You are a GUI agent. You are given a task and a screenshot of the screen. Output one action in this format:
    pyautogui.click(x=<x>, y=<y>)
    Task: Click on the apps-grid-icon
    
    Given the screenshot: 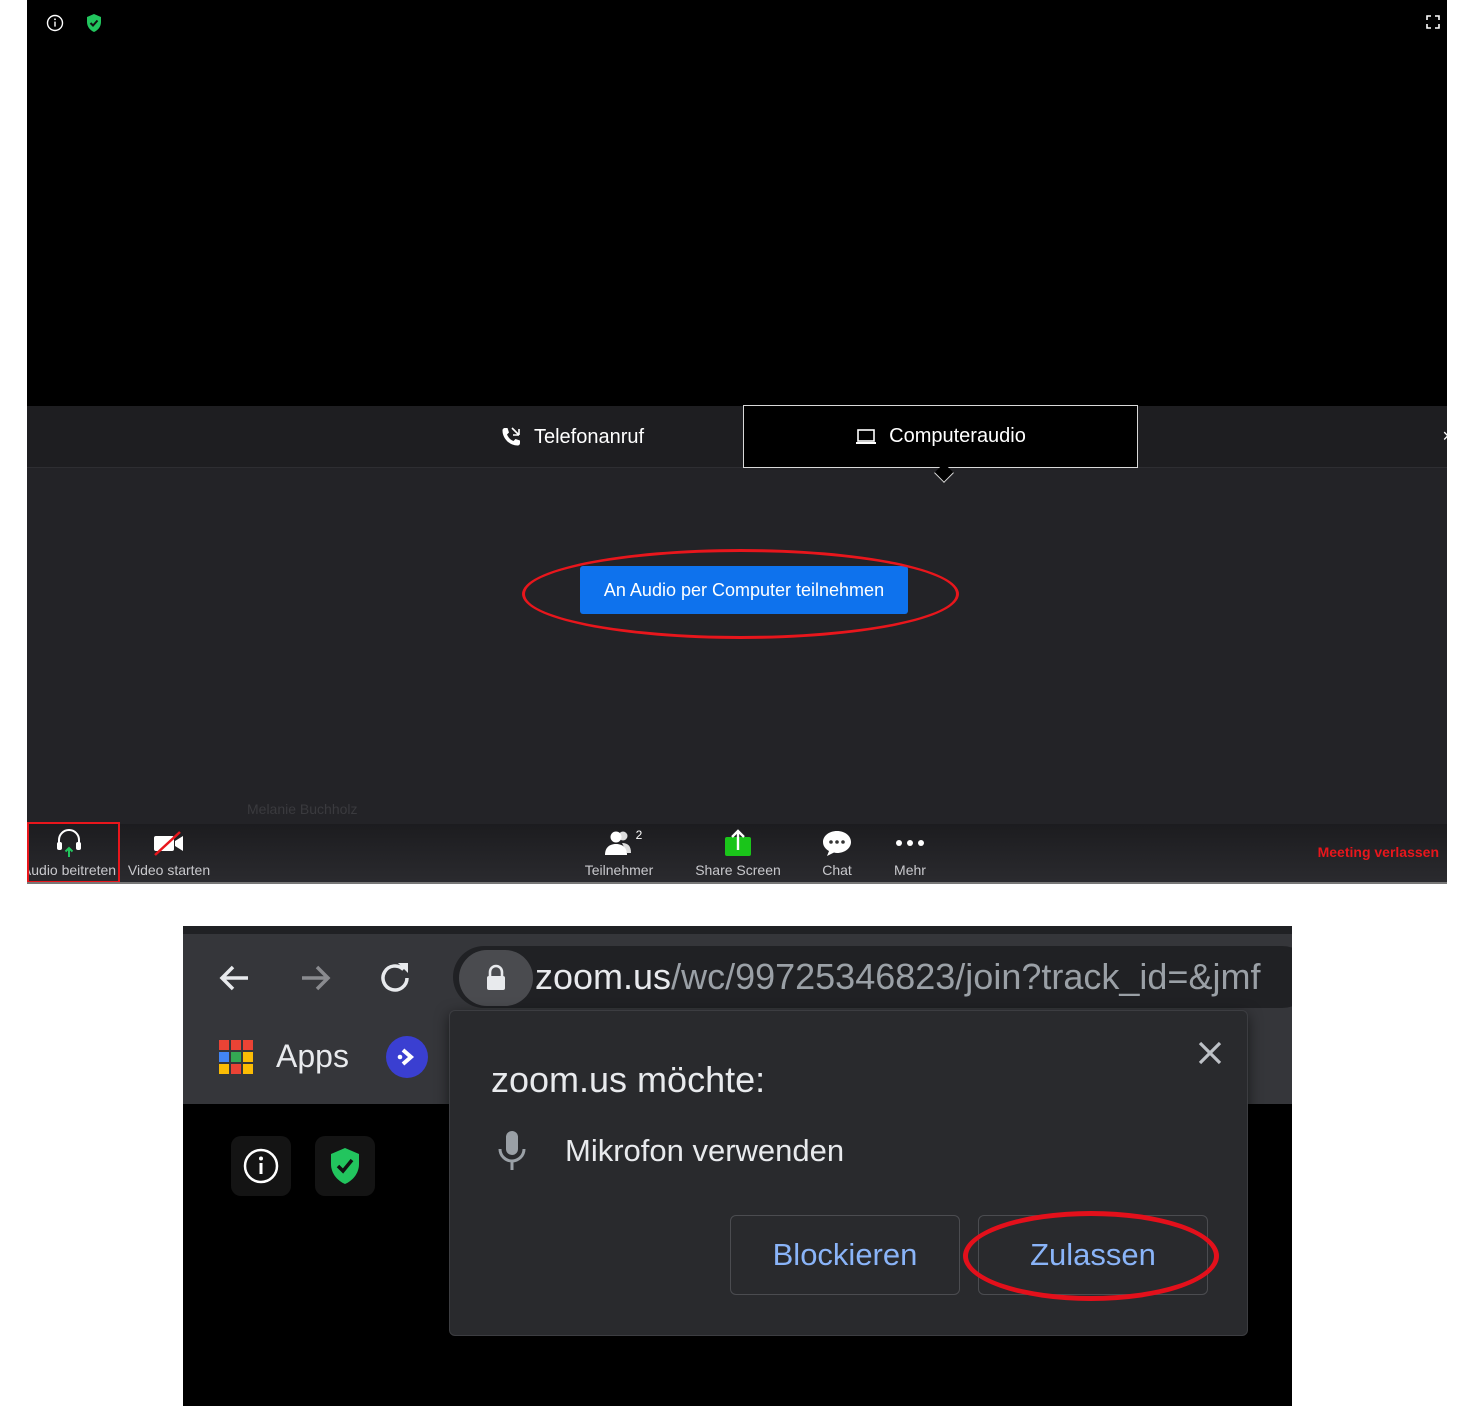 What is the action you would take?
    pyautogui.click(x=236, y=1057)
    